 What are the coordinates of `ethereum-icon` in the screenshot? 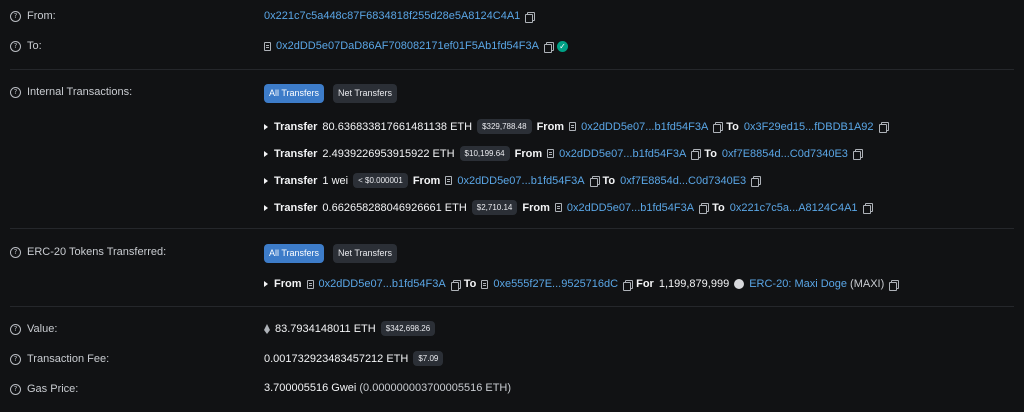 It's located at (267, 328).